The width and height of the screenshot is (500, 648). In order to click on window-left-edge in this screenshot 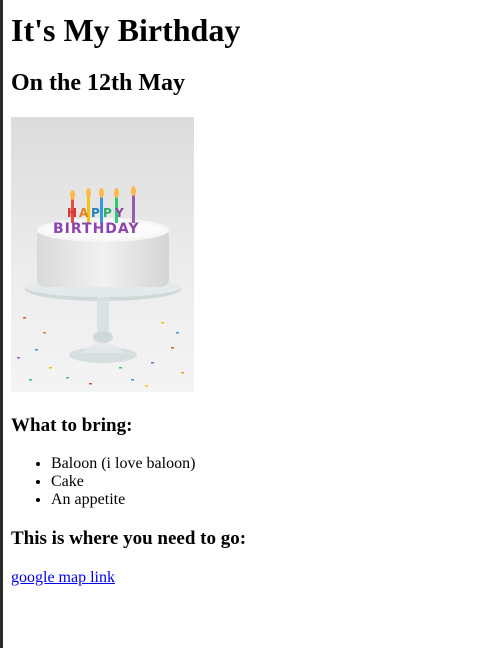, I will do `click(1, 324)`.